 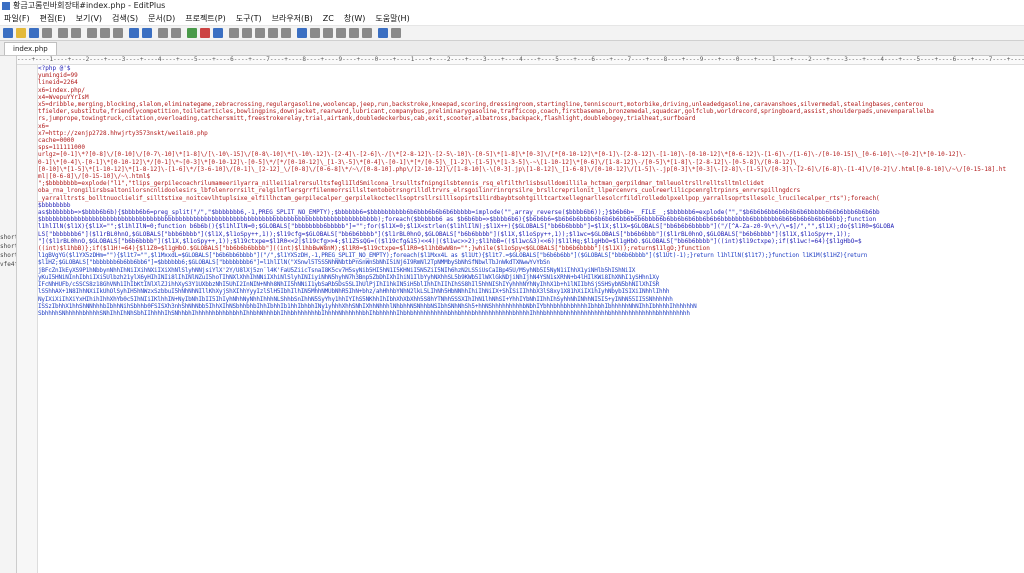 What do you see at coordinates (56, 141) in the screenshot?
I see `code-line: cache=0000` at bounding box center [56, 141].